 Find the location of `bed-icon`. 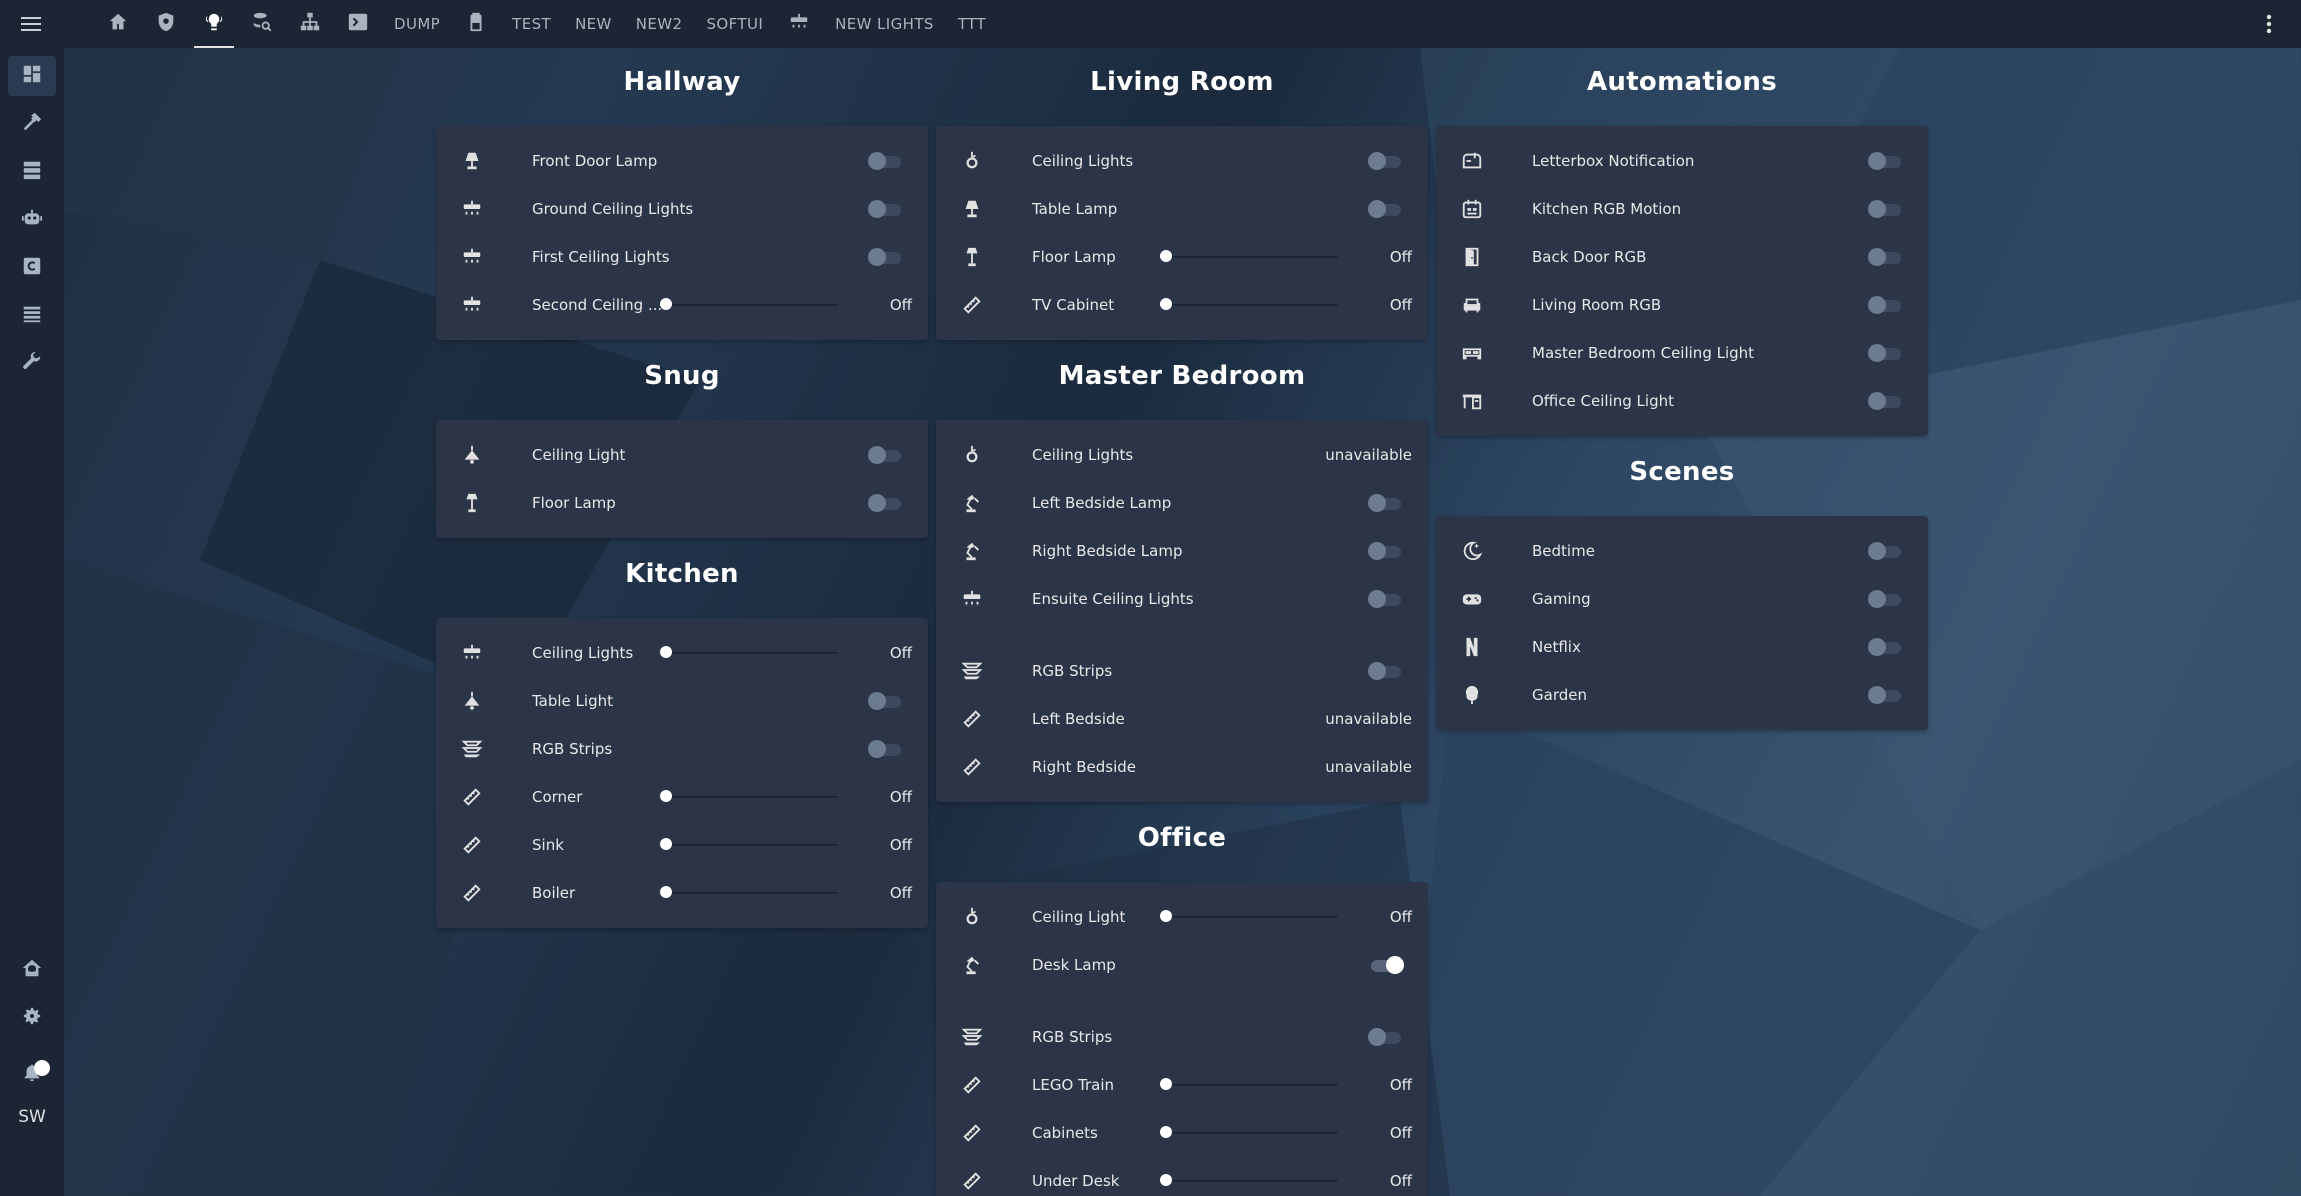

bed-icon is located at coordinates (1472, 353).